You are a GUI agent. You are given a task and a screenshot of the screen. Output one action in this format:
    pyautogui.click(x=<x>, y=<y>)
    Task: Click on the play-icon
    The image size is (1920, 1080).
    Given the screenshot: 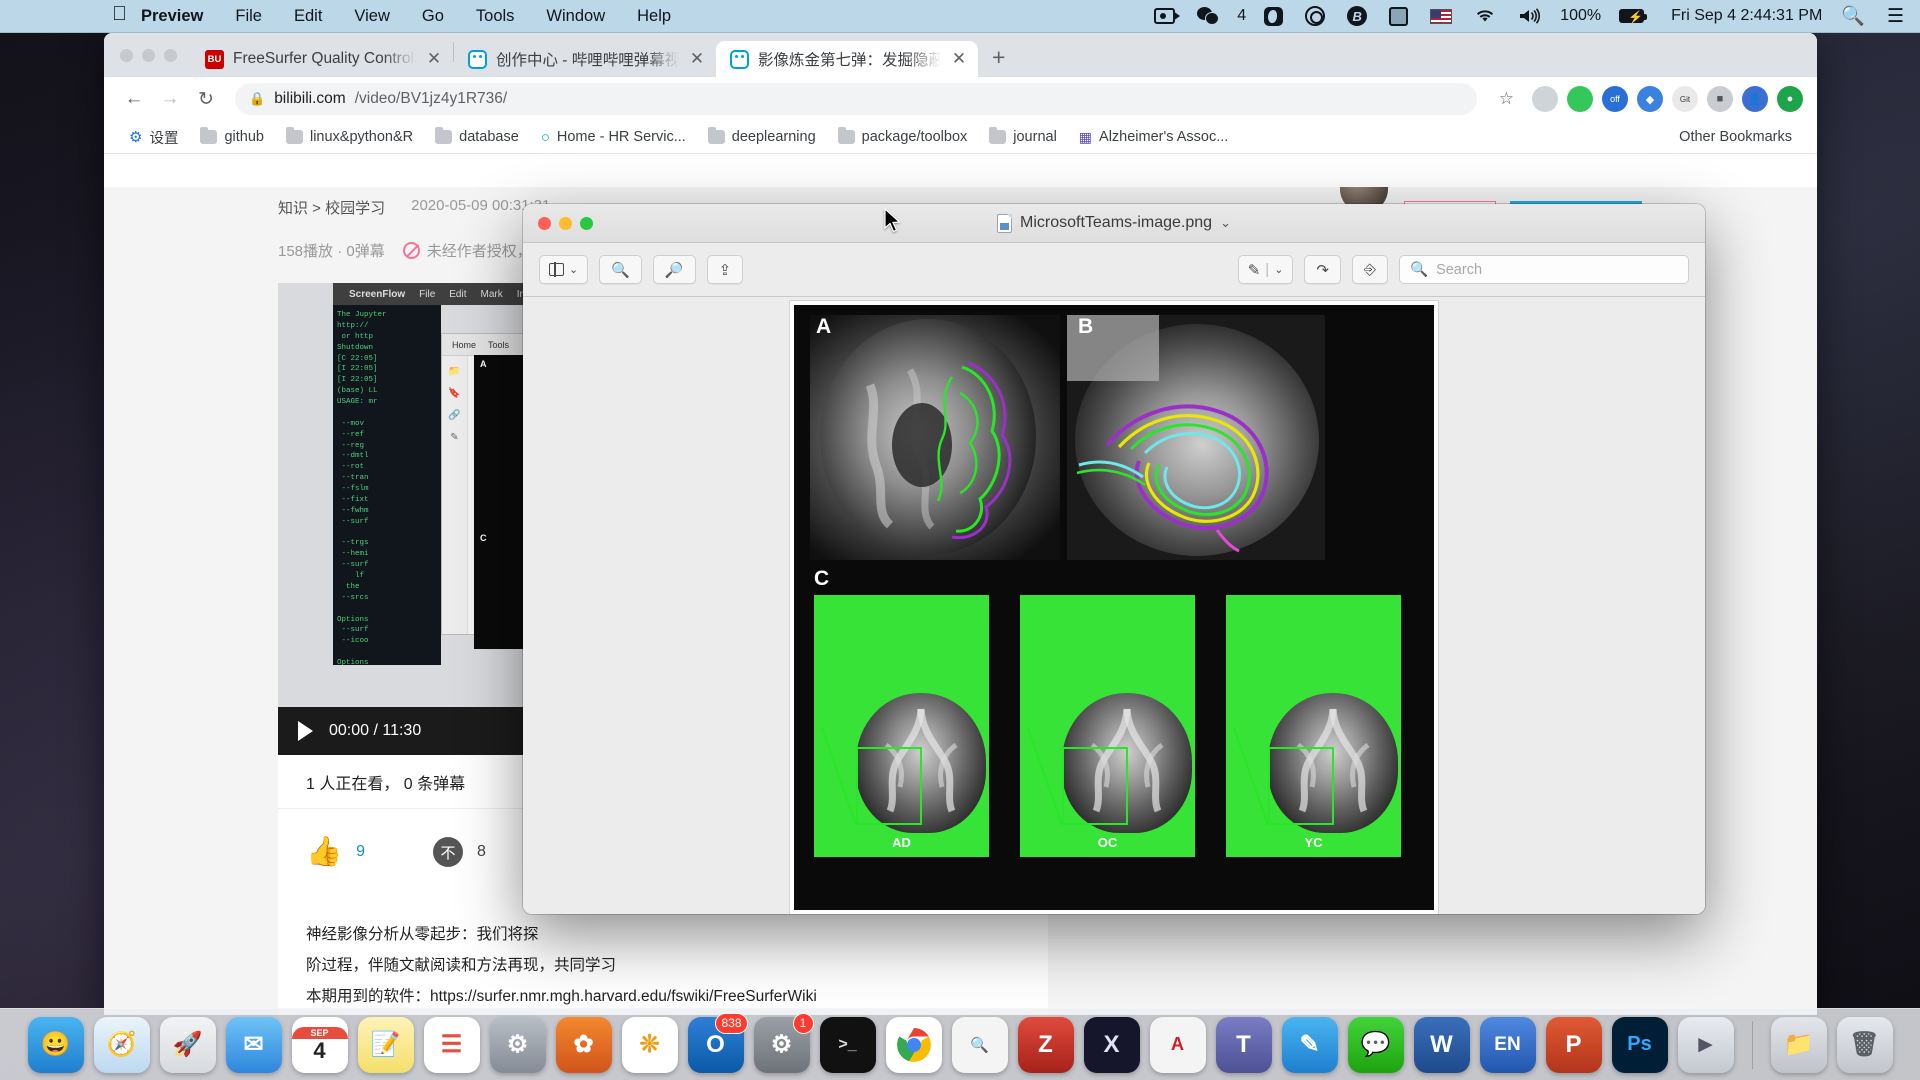 What is the action you would take?
    pyautogui.click(x=305, y=731)
    